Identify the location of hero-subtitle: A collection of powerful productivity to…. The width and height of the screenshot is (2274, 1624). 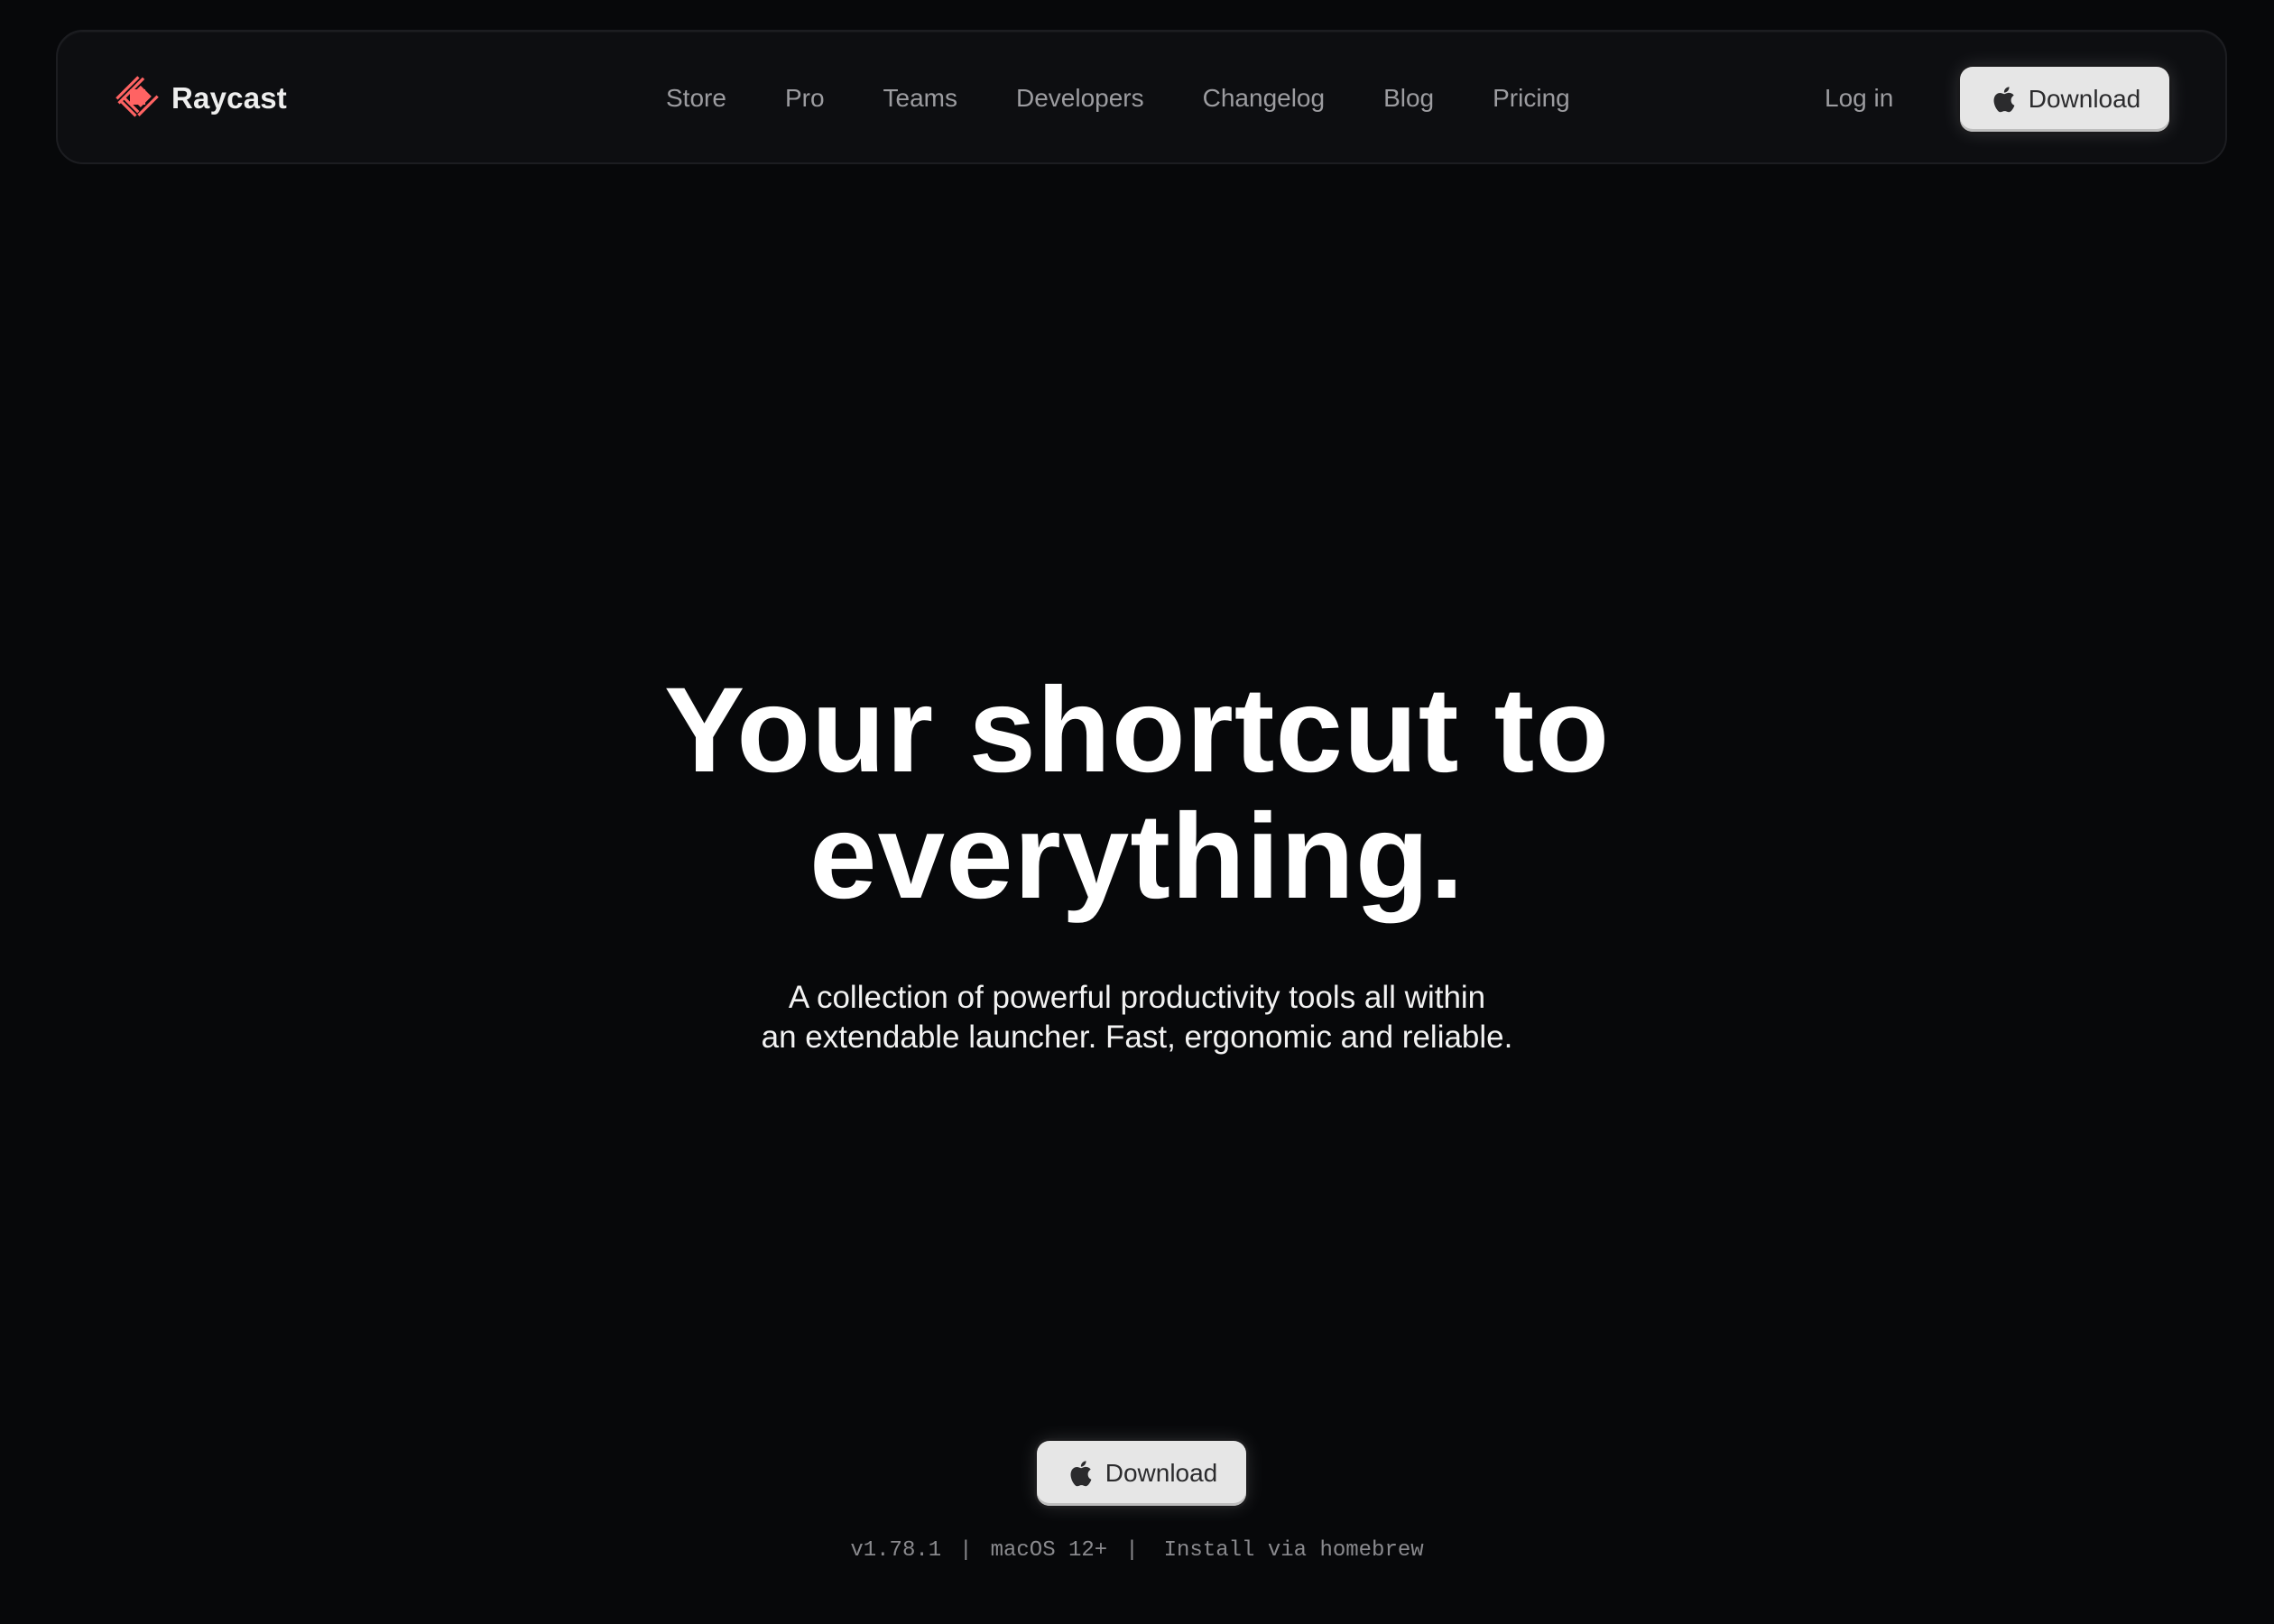
(1137, 1018).